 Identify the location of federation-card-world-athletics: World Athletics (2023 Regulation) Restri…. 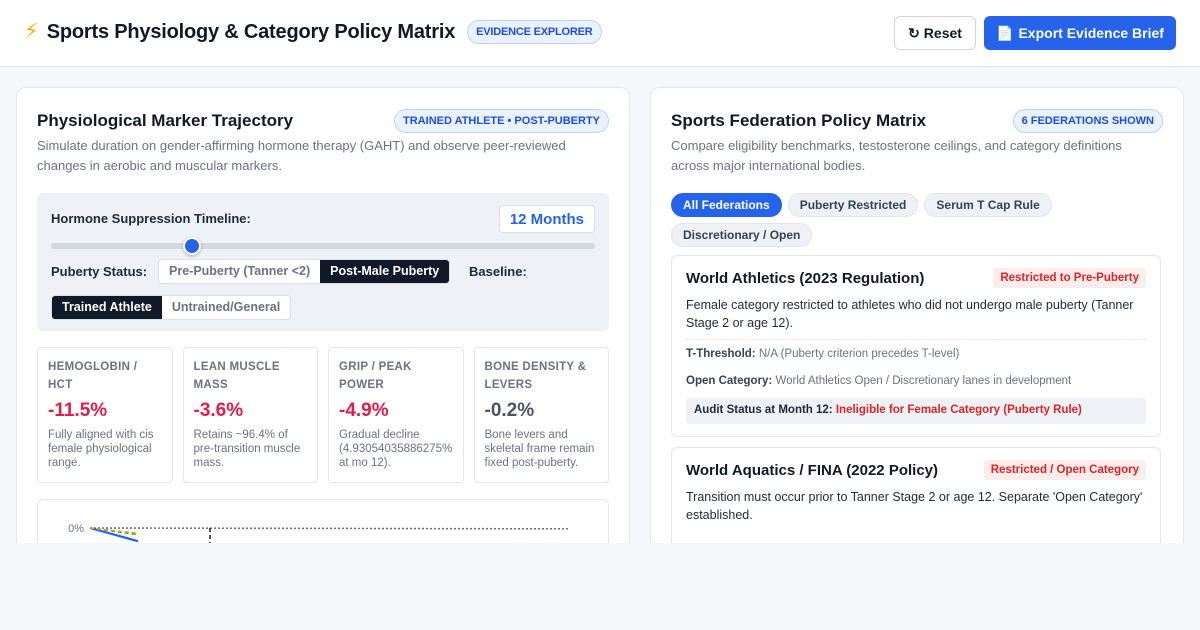
(916, 346).